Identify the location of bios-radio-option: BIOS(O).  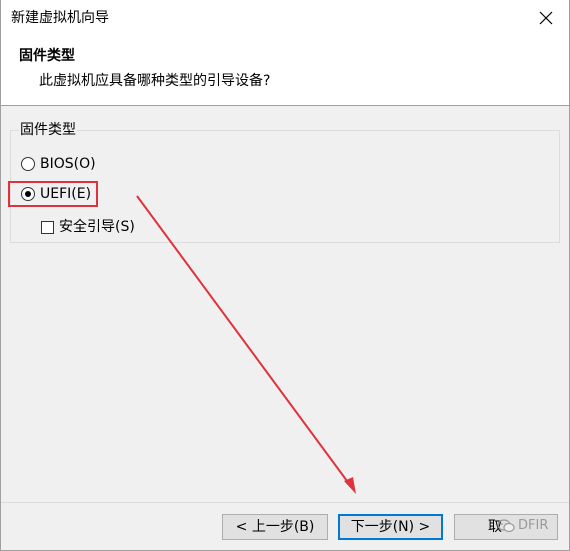
(58, 164).